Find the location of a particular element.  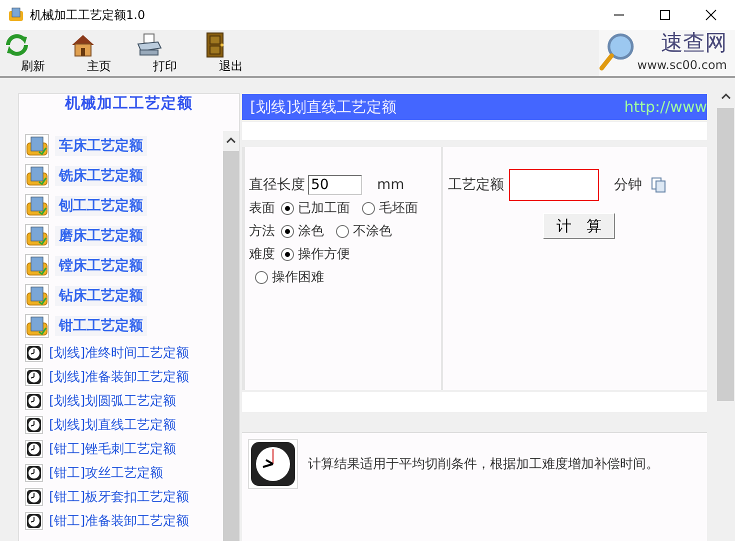

sidebar-link: [划线]准备装卸工艺定额 is located at coordinates (119, 377).